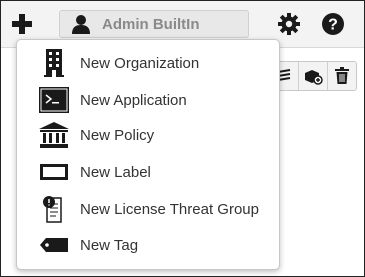 This screenshot has height=277, width=365. I want to click on create-button, so click(22, 24).